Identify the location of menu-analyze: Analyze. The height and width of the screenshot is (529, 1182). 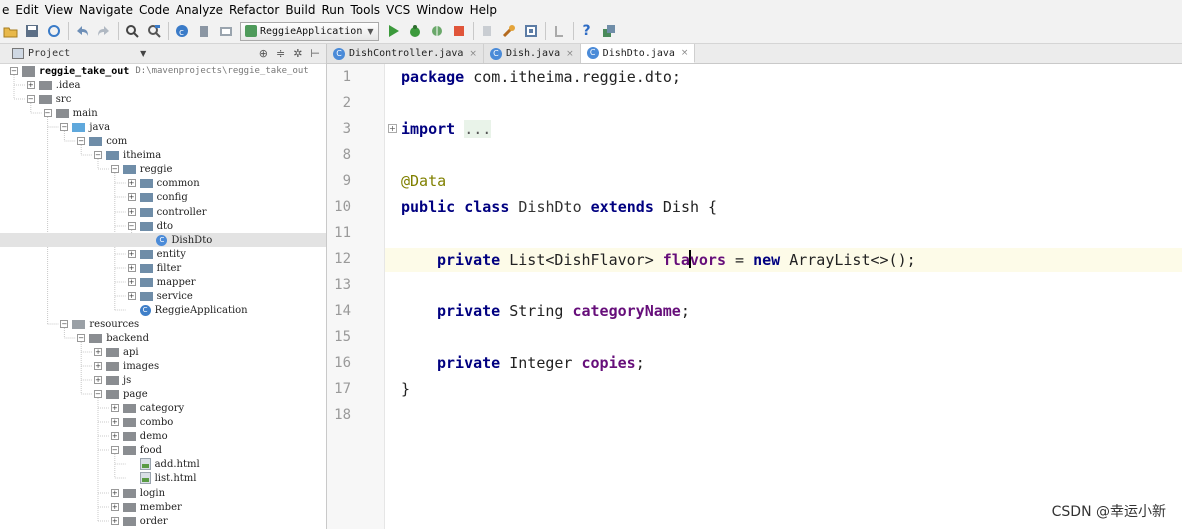
(199, 10).